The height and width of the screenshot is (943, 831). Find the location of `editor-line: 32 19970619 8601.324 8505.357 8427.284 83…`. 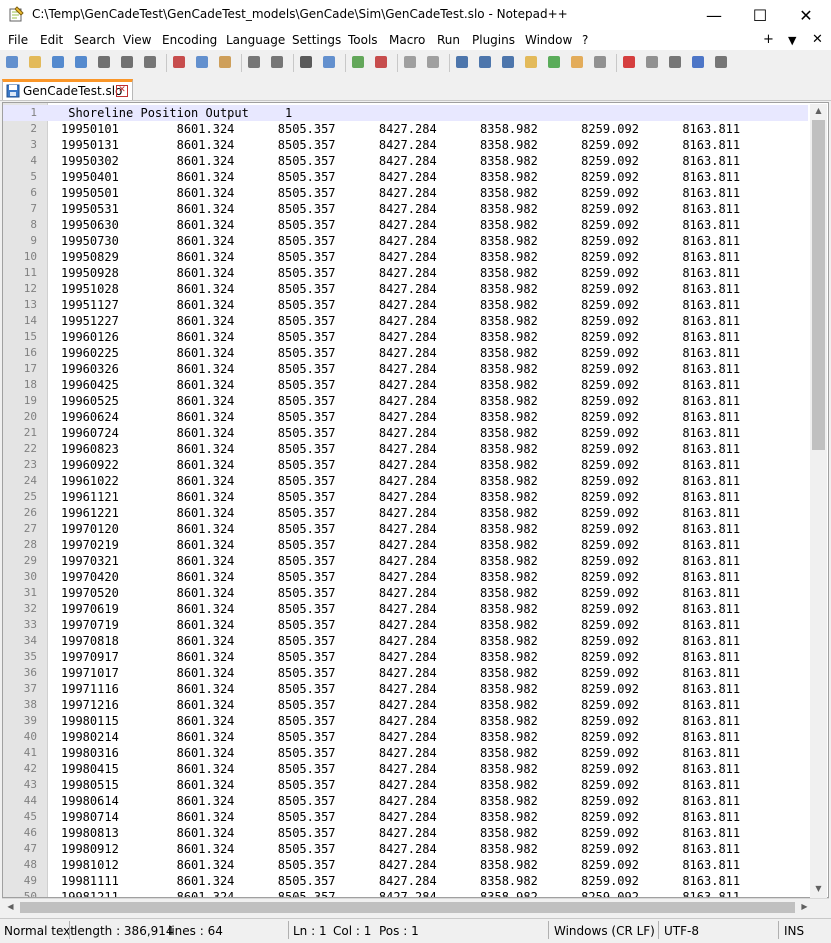

editor-line: 32 19970619 8601.324 8505.357 8427.284 83… is located at coordinates (405, 609).